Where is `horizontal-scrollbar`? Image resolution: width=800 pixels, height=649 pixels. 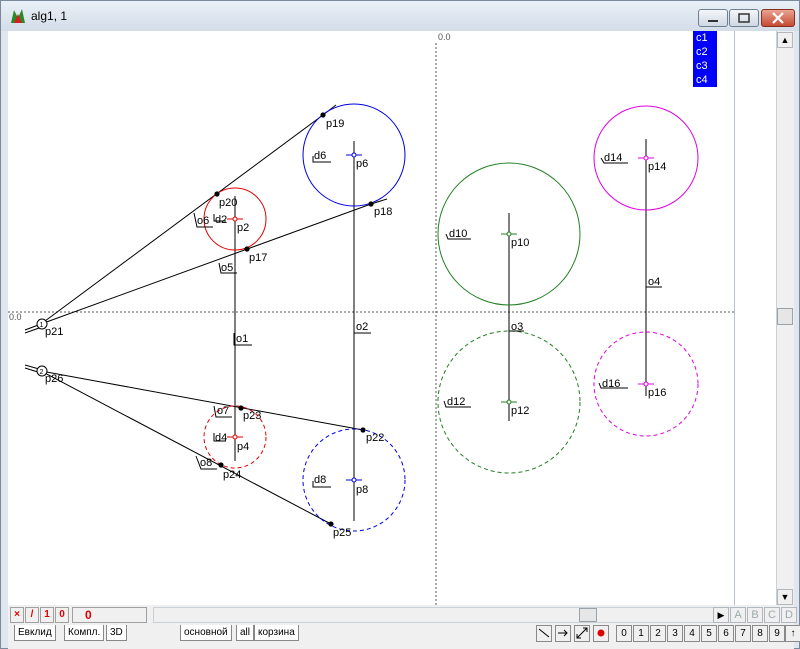
horizontal-scrollbar is located at coordinates (443, 615).